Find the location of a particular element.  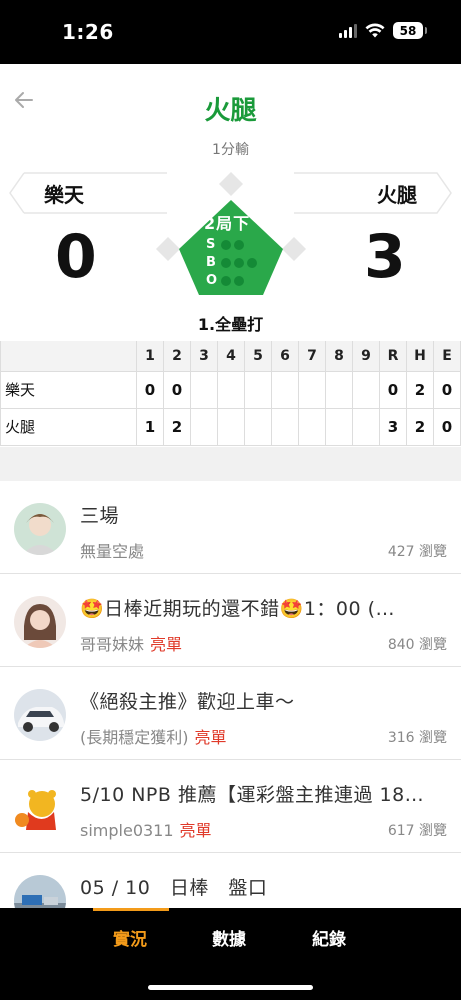

header-cell: 7 is located at coordinates (312, 356).